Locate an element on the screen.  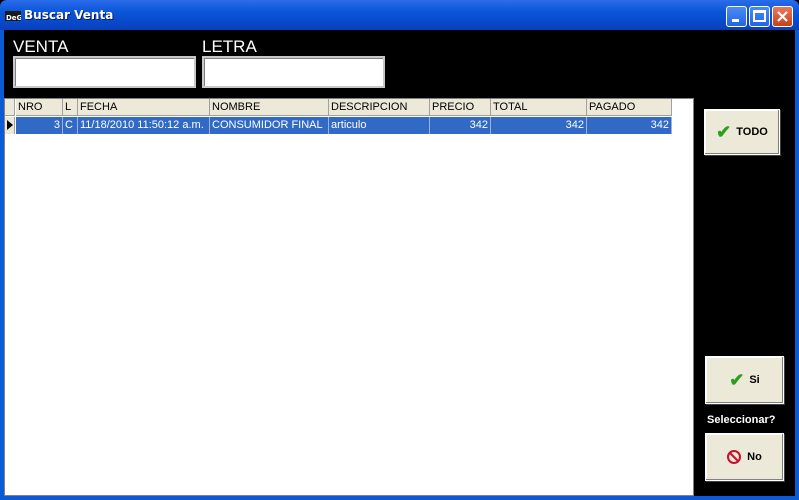
seleccionar-label: Seleccionar? is located at coordinates (741, 420).